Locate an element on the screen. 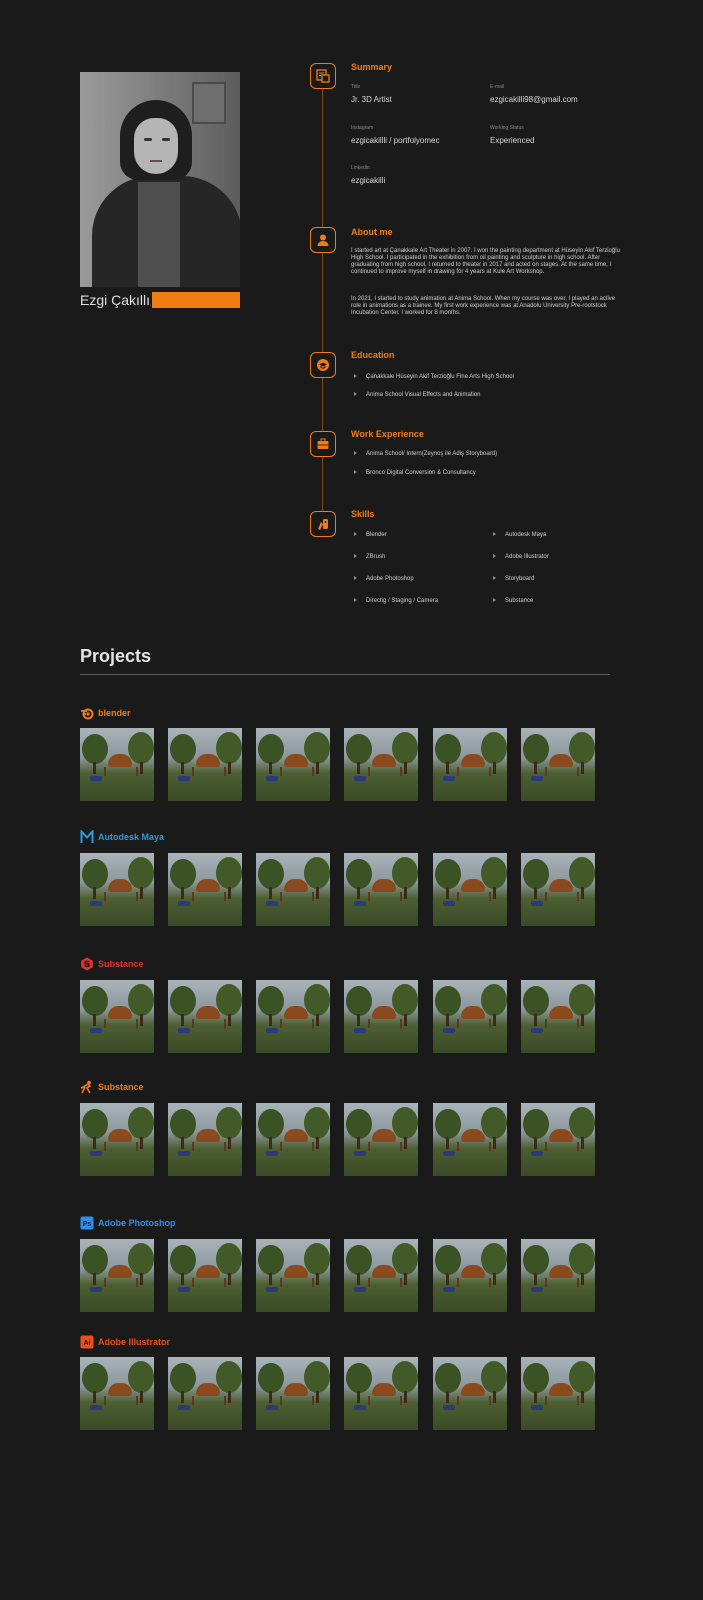 Image resolution: width=703 pixels, height=1600 pixels. name-accent-bar is located at coordinates (196, 300).